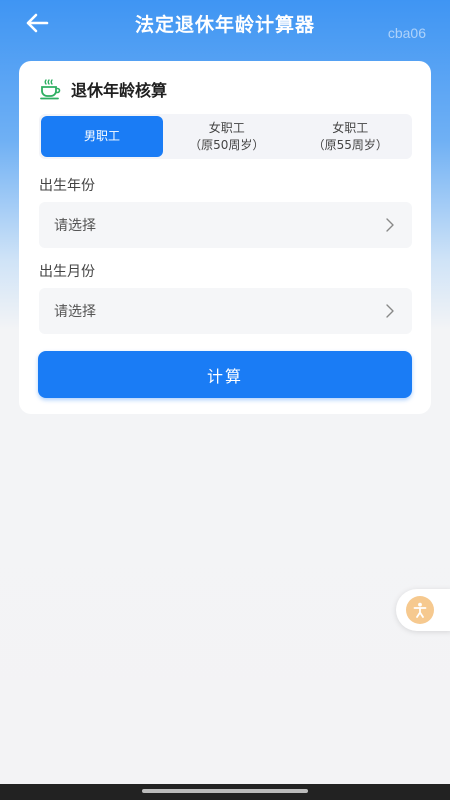 The height and width of the screenshot is (800, 450). I want to click on tab-male-worker: 男职工, so click(102, 136).